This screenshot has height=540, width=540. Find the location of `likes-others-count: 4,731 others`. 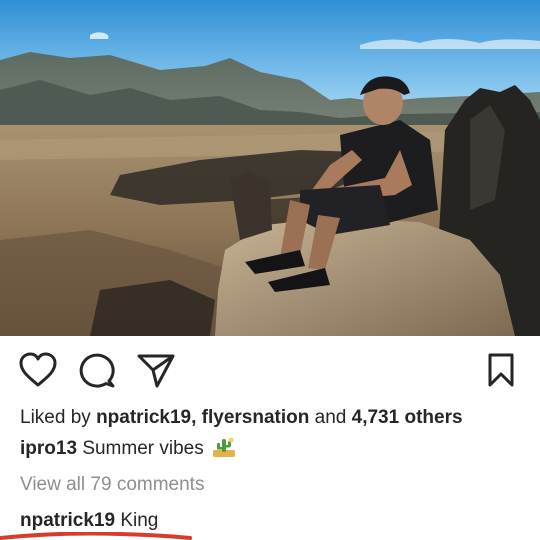

likes-others-count: 4,731 others is located at coordinates (407, 417).